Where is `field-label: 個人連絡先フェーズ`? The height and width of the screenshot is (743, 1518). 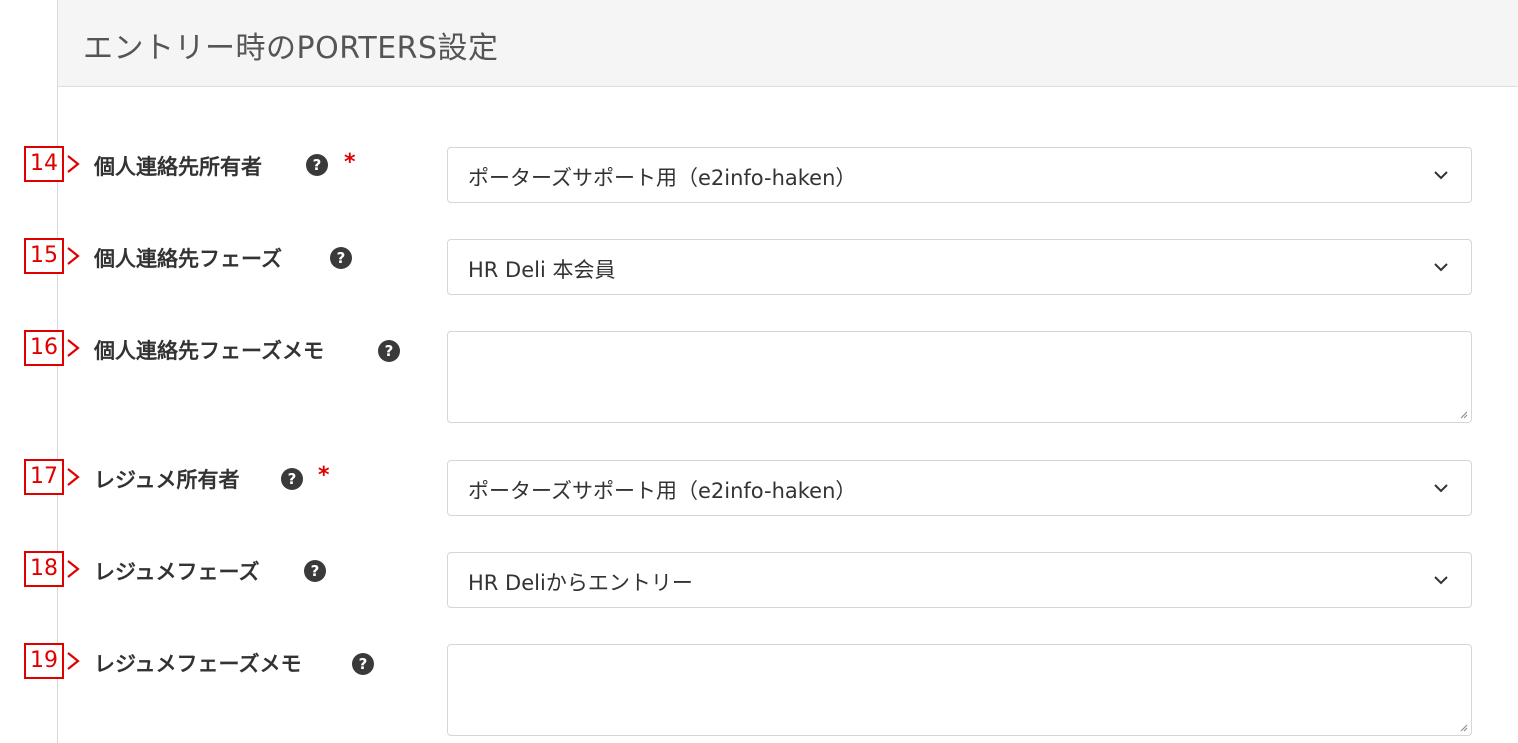 field-label: 個人連絡先フェーズ is located at coordinates (188, 259).